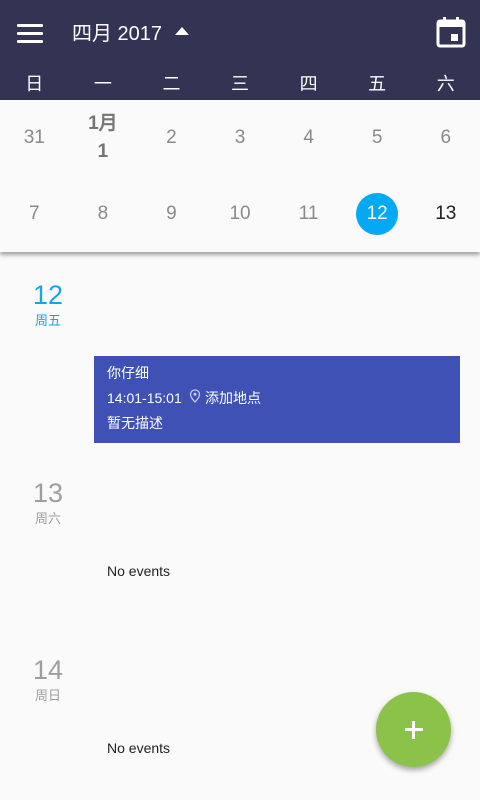 Image resolution: width=480 pixels, height=800 pixels. Describe the element at coordinates (308, 138) in the screenshot. I see `day-cell-4: 4` at that location.